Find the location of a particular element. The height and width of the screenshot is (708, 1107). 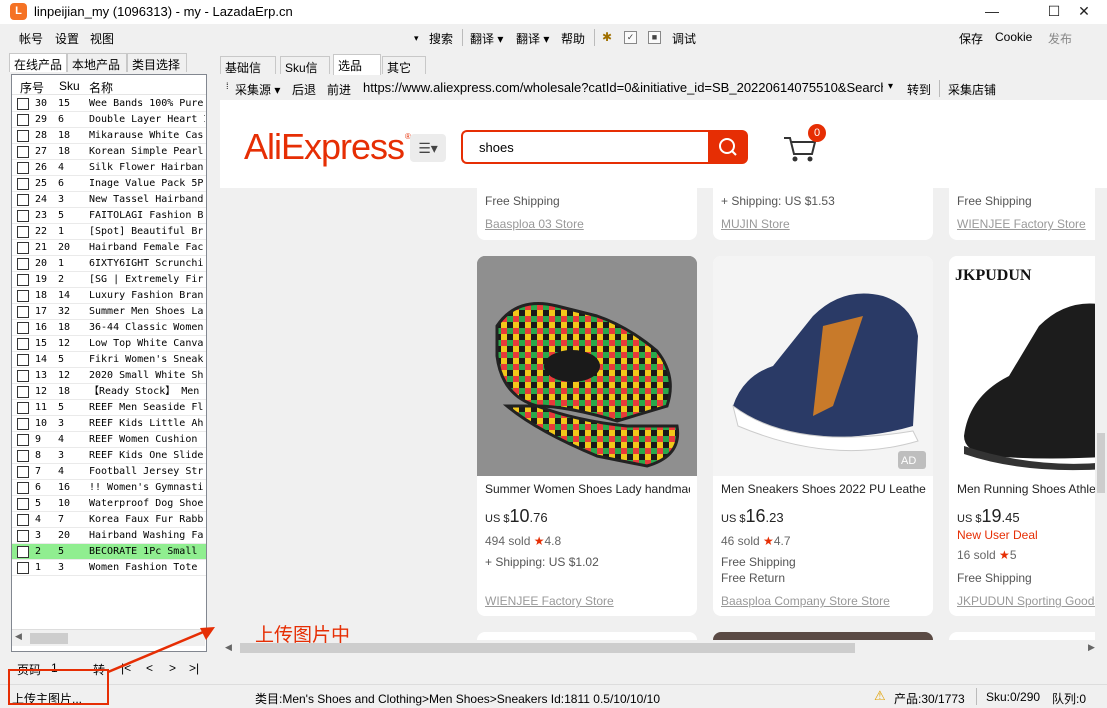

tab-other: 其它 is located at coordinates (404, 65).